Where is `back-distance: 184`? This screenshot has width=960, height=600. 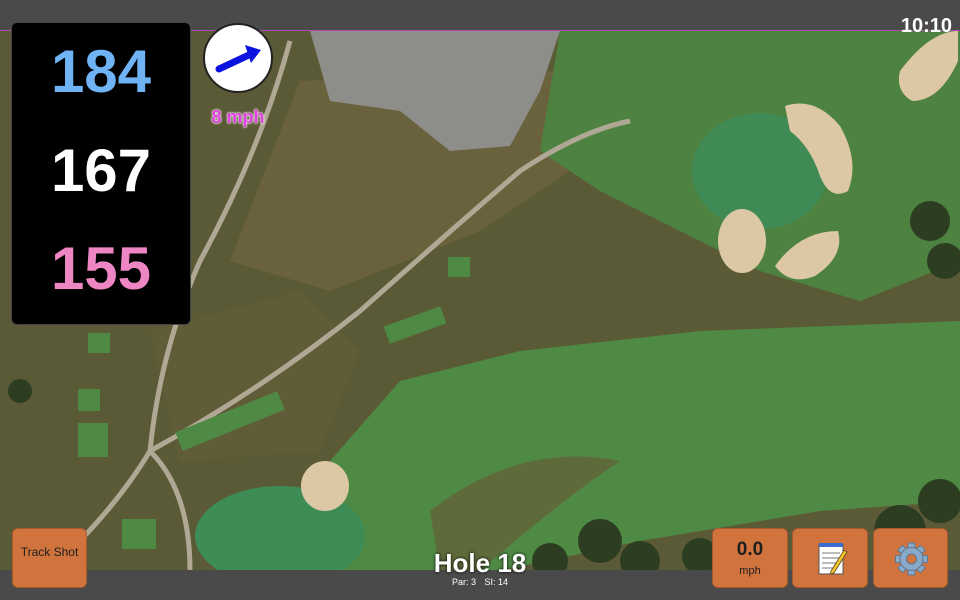
back-distance: 184 is located at coordinates (101, 71).